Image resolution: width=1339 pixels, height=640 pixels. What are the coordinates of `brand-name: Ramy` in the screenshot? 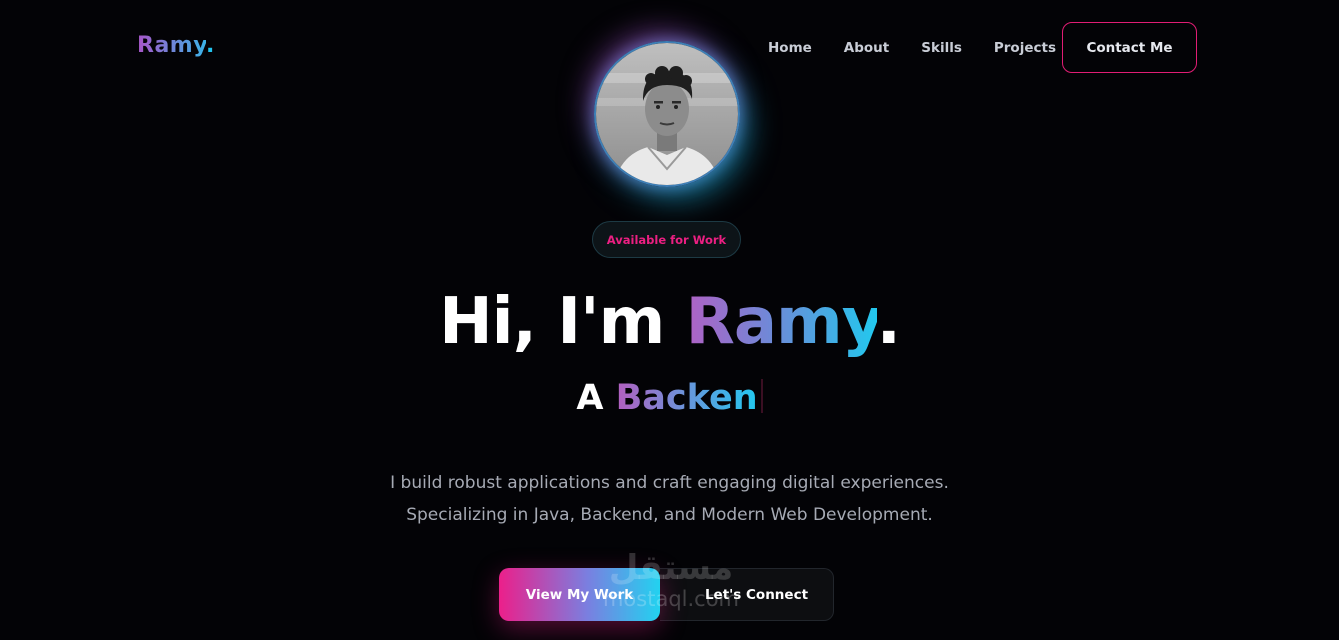 It's located at (172, 45).